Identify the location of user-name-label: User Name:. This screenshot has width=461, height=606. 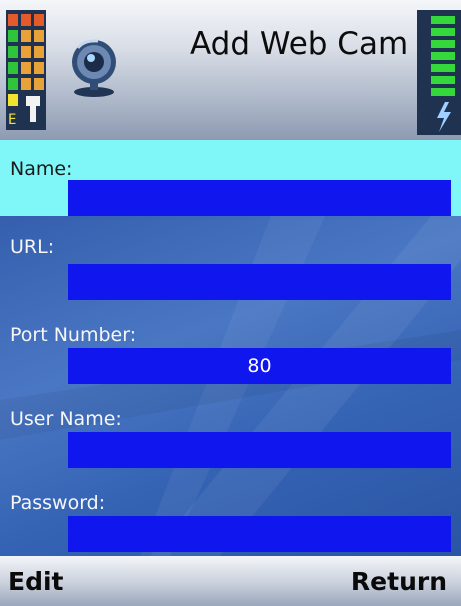
(66, 419).